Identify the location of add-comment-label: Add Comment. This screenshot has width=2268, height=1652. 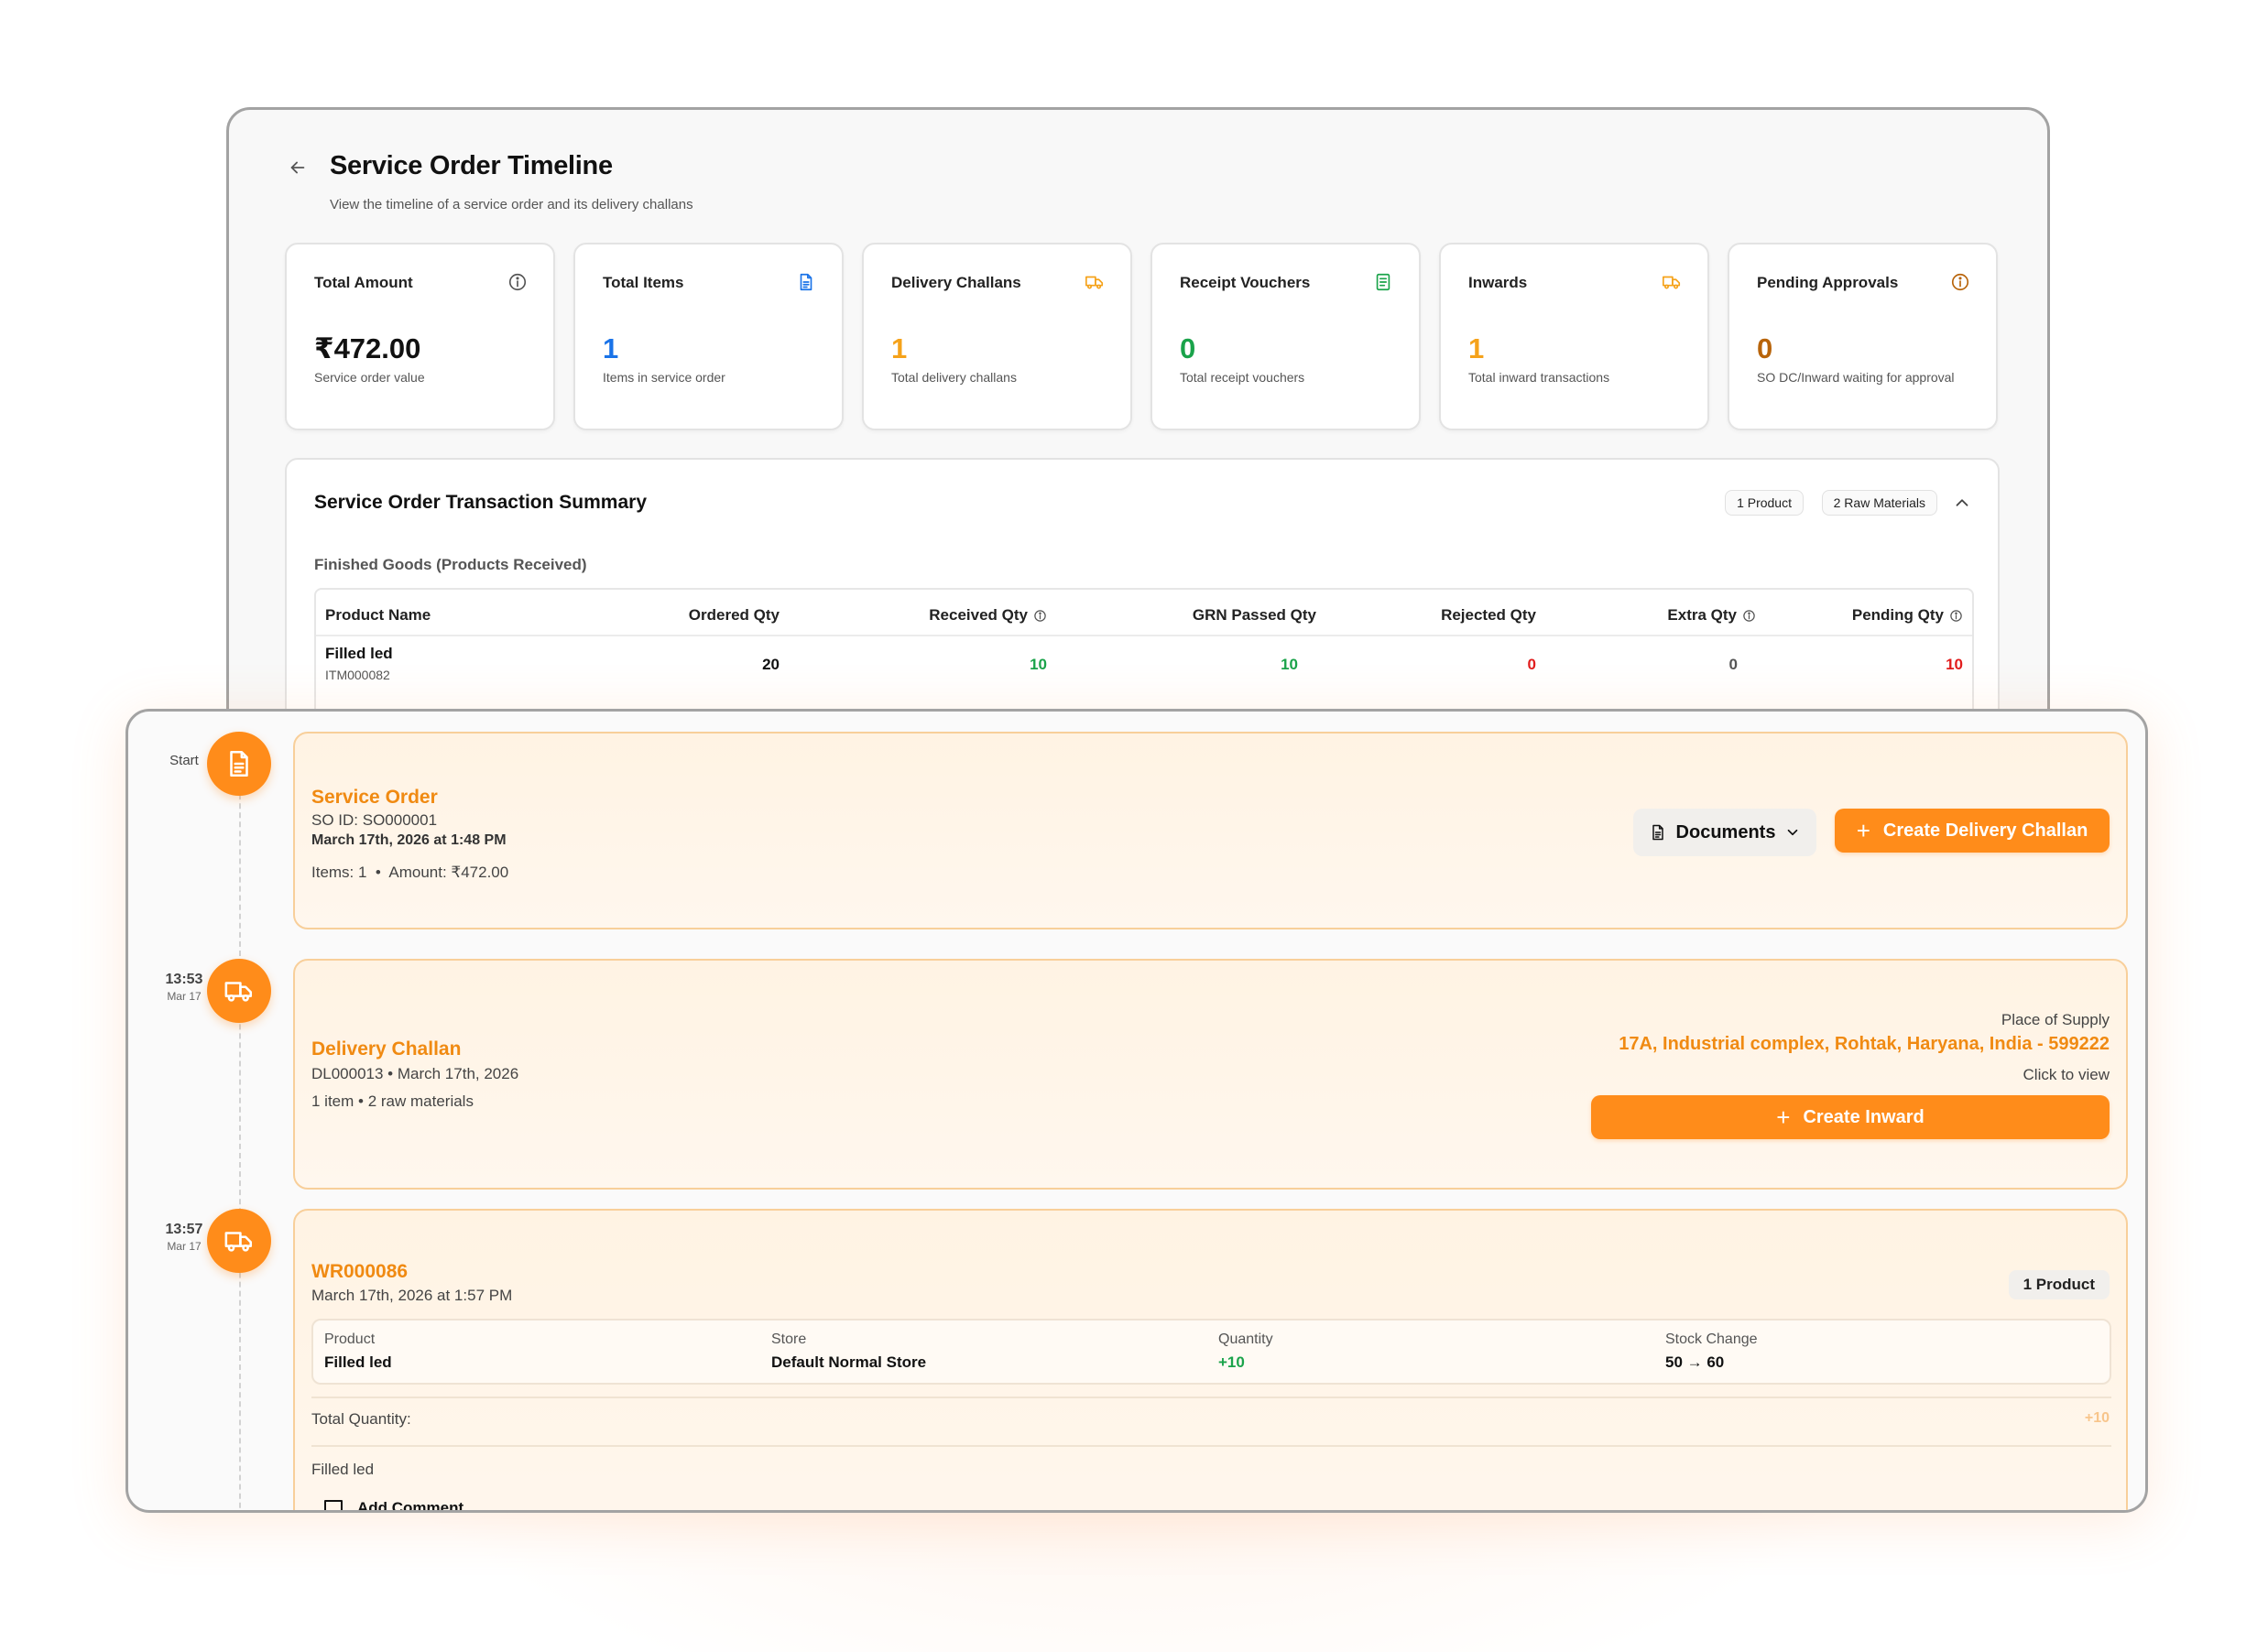
(410, 1506).